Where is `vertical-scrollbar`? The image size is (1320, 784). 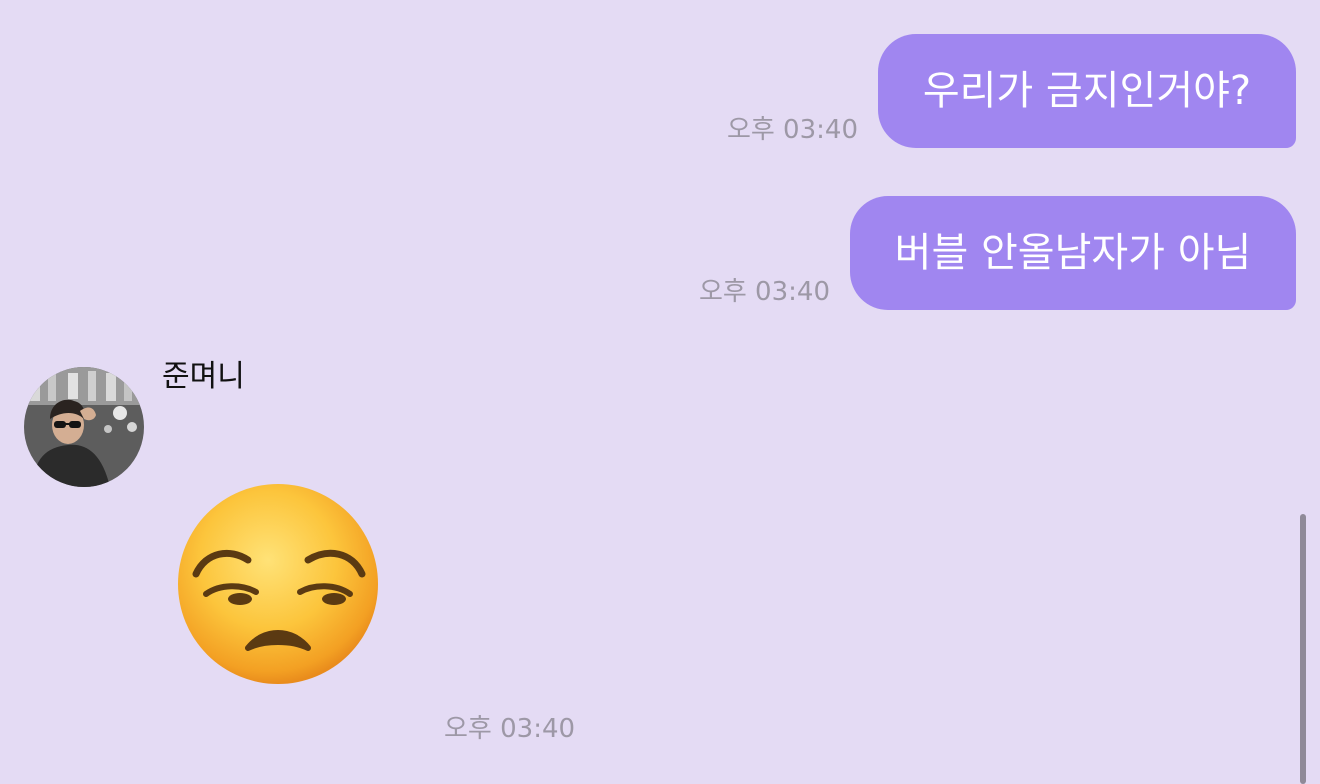 vertical-scrollbar is located at coordinates (1303, 649).